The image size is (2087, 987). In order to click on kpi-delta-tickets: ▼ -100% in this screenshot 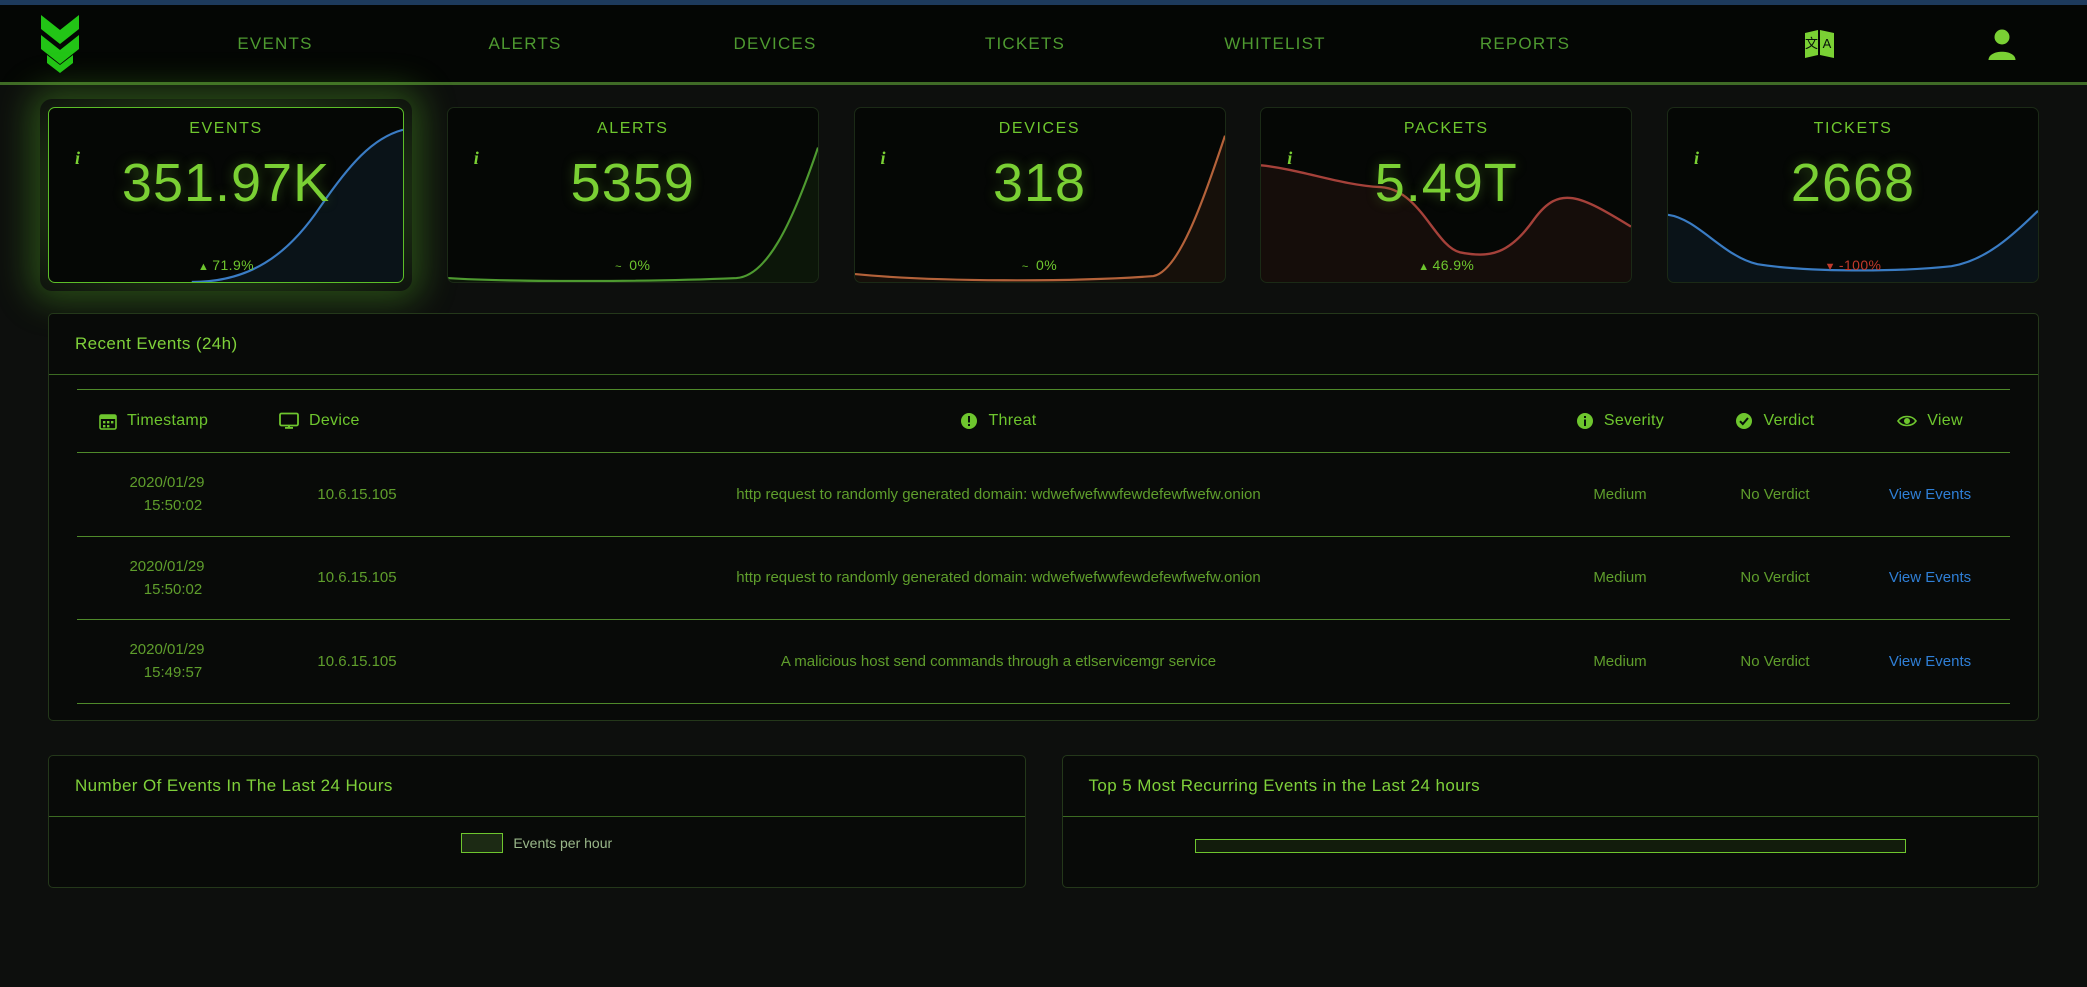, I will do `click(1853, 265)`.